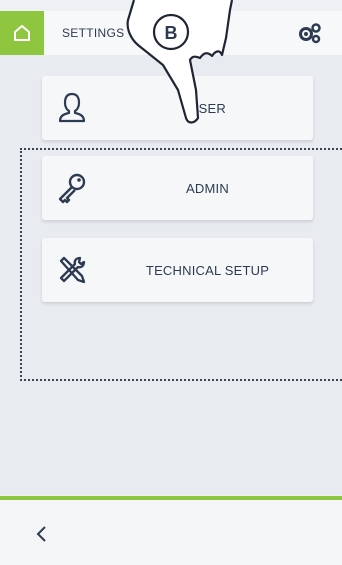 The height and width of the screenshot is (565, 342). Describe the element at coordinates (72, 107) in the screenshot. I see `user-icon` at that location.